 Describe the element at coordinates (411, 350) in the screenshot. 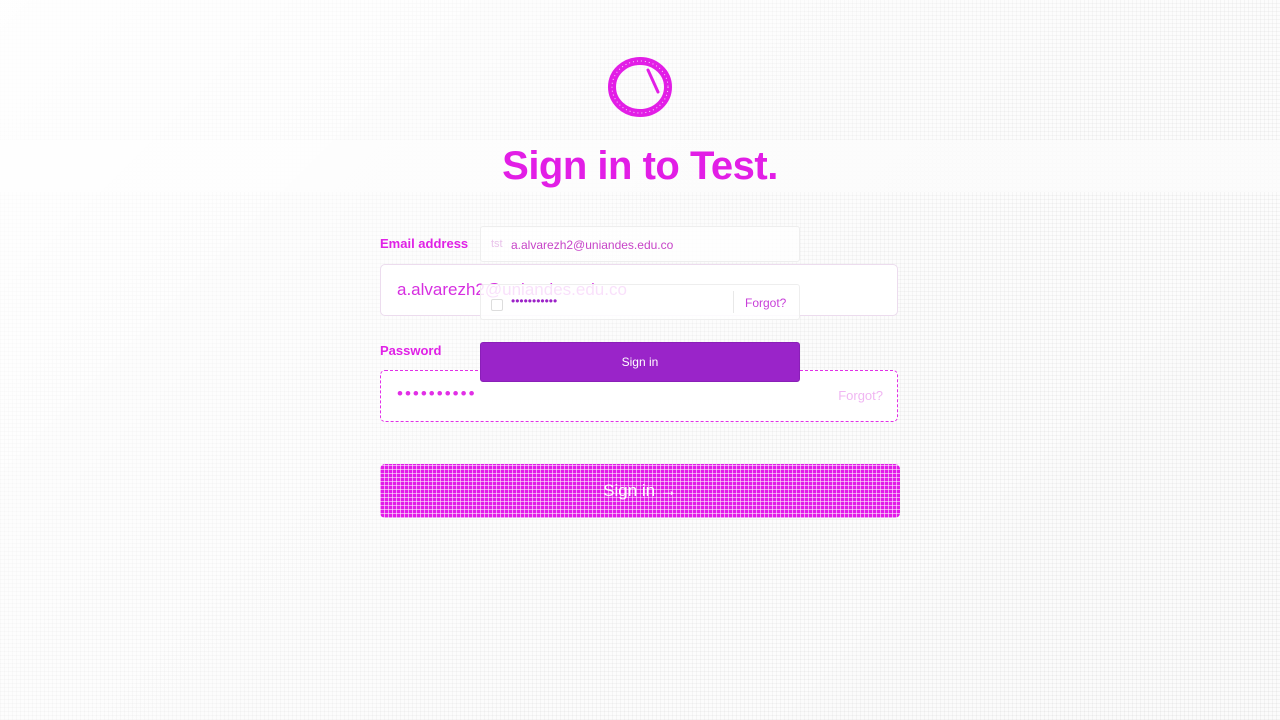

I see `password-label: Password` at that location.